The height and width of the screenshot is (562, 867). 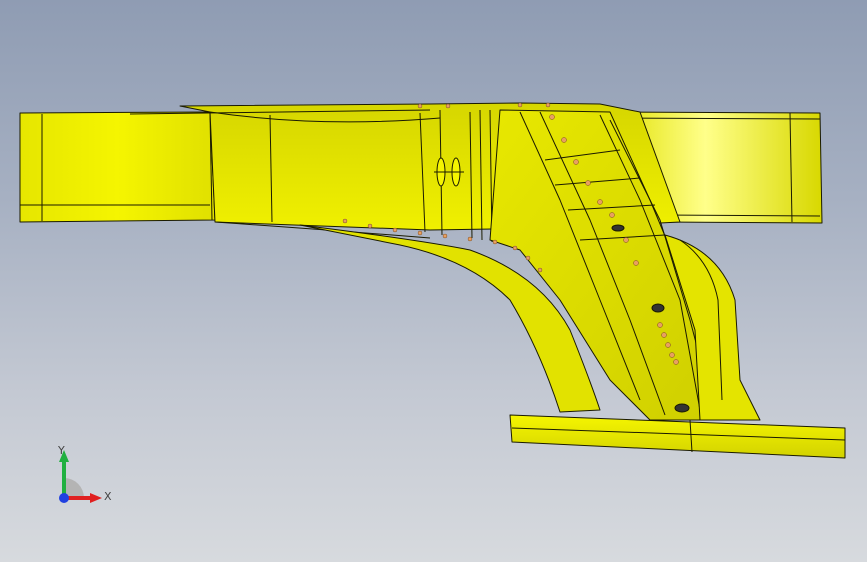 What do you see at coordinates (61, 450) in the screenshot?
I see `y-axis-label: Y` at bounding box center [61, 450].